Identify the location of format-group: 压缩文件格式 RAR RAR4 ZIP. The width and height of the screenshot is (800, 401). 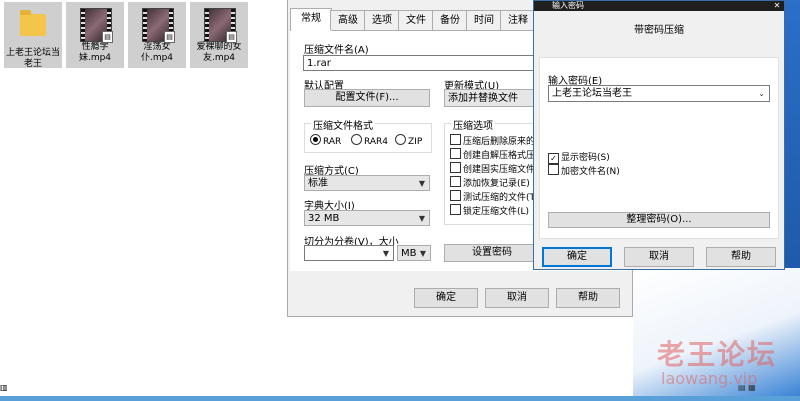
(368, 135).